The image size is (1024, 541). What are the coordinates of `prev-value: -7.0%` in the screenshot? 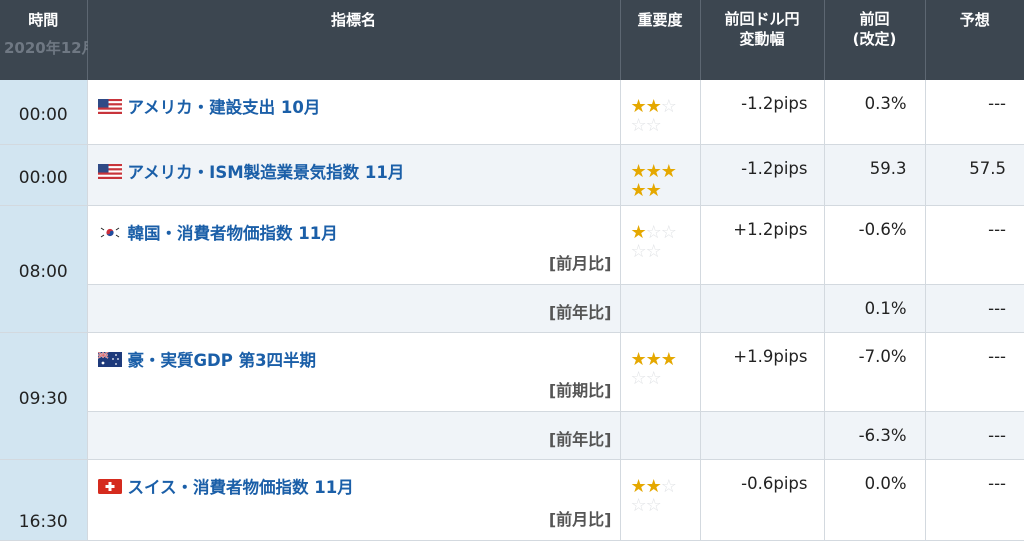 It's located at (875, 349).